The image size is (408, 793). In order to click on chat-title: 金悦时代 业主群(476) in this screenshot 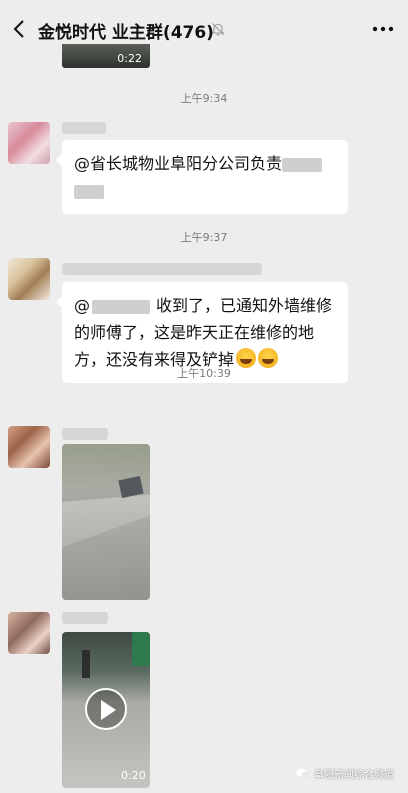, I will do `click(126, 33)`.